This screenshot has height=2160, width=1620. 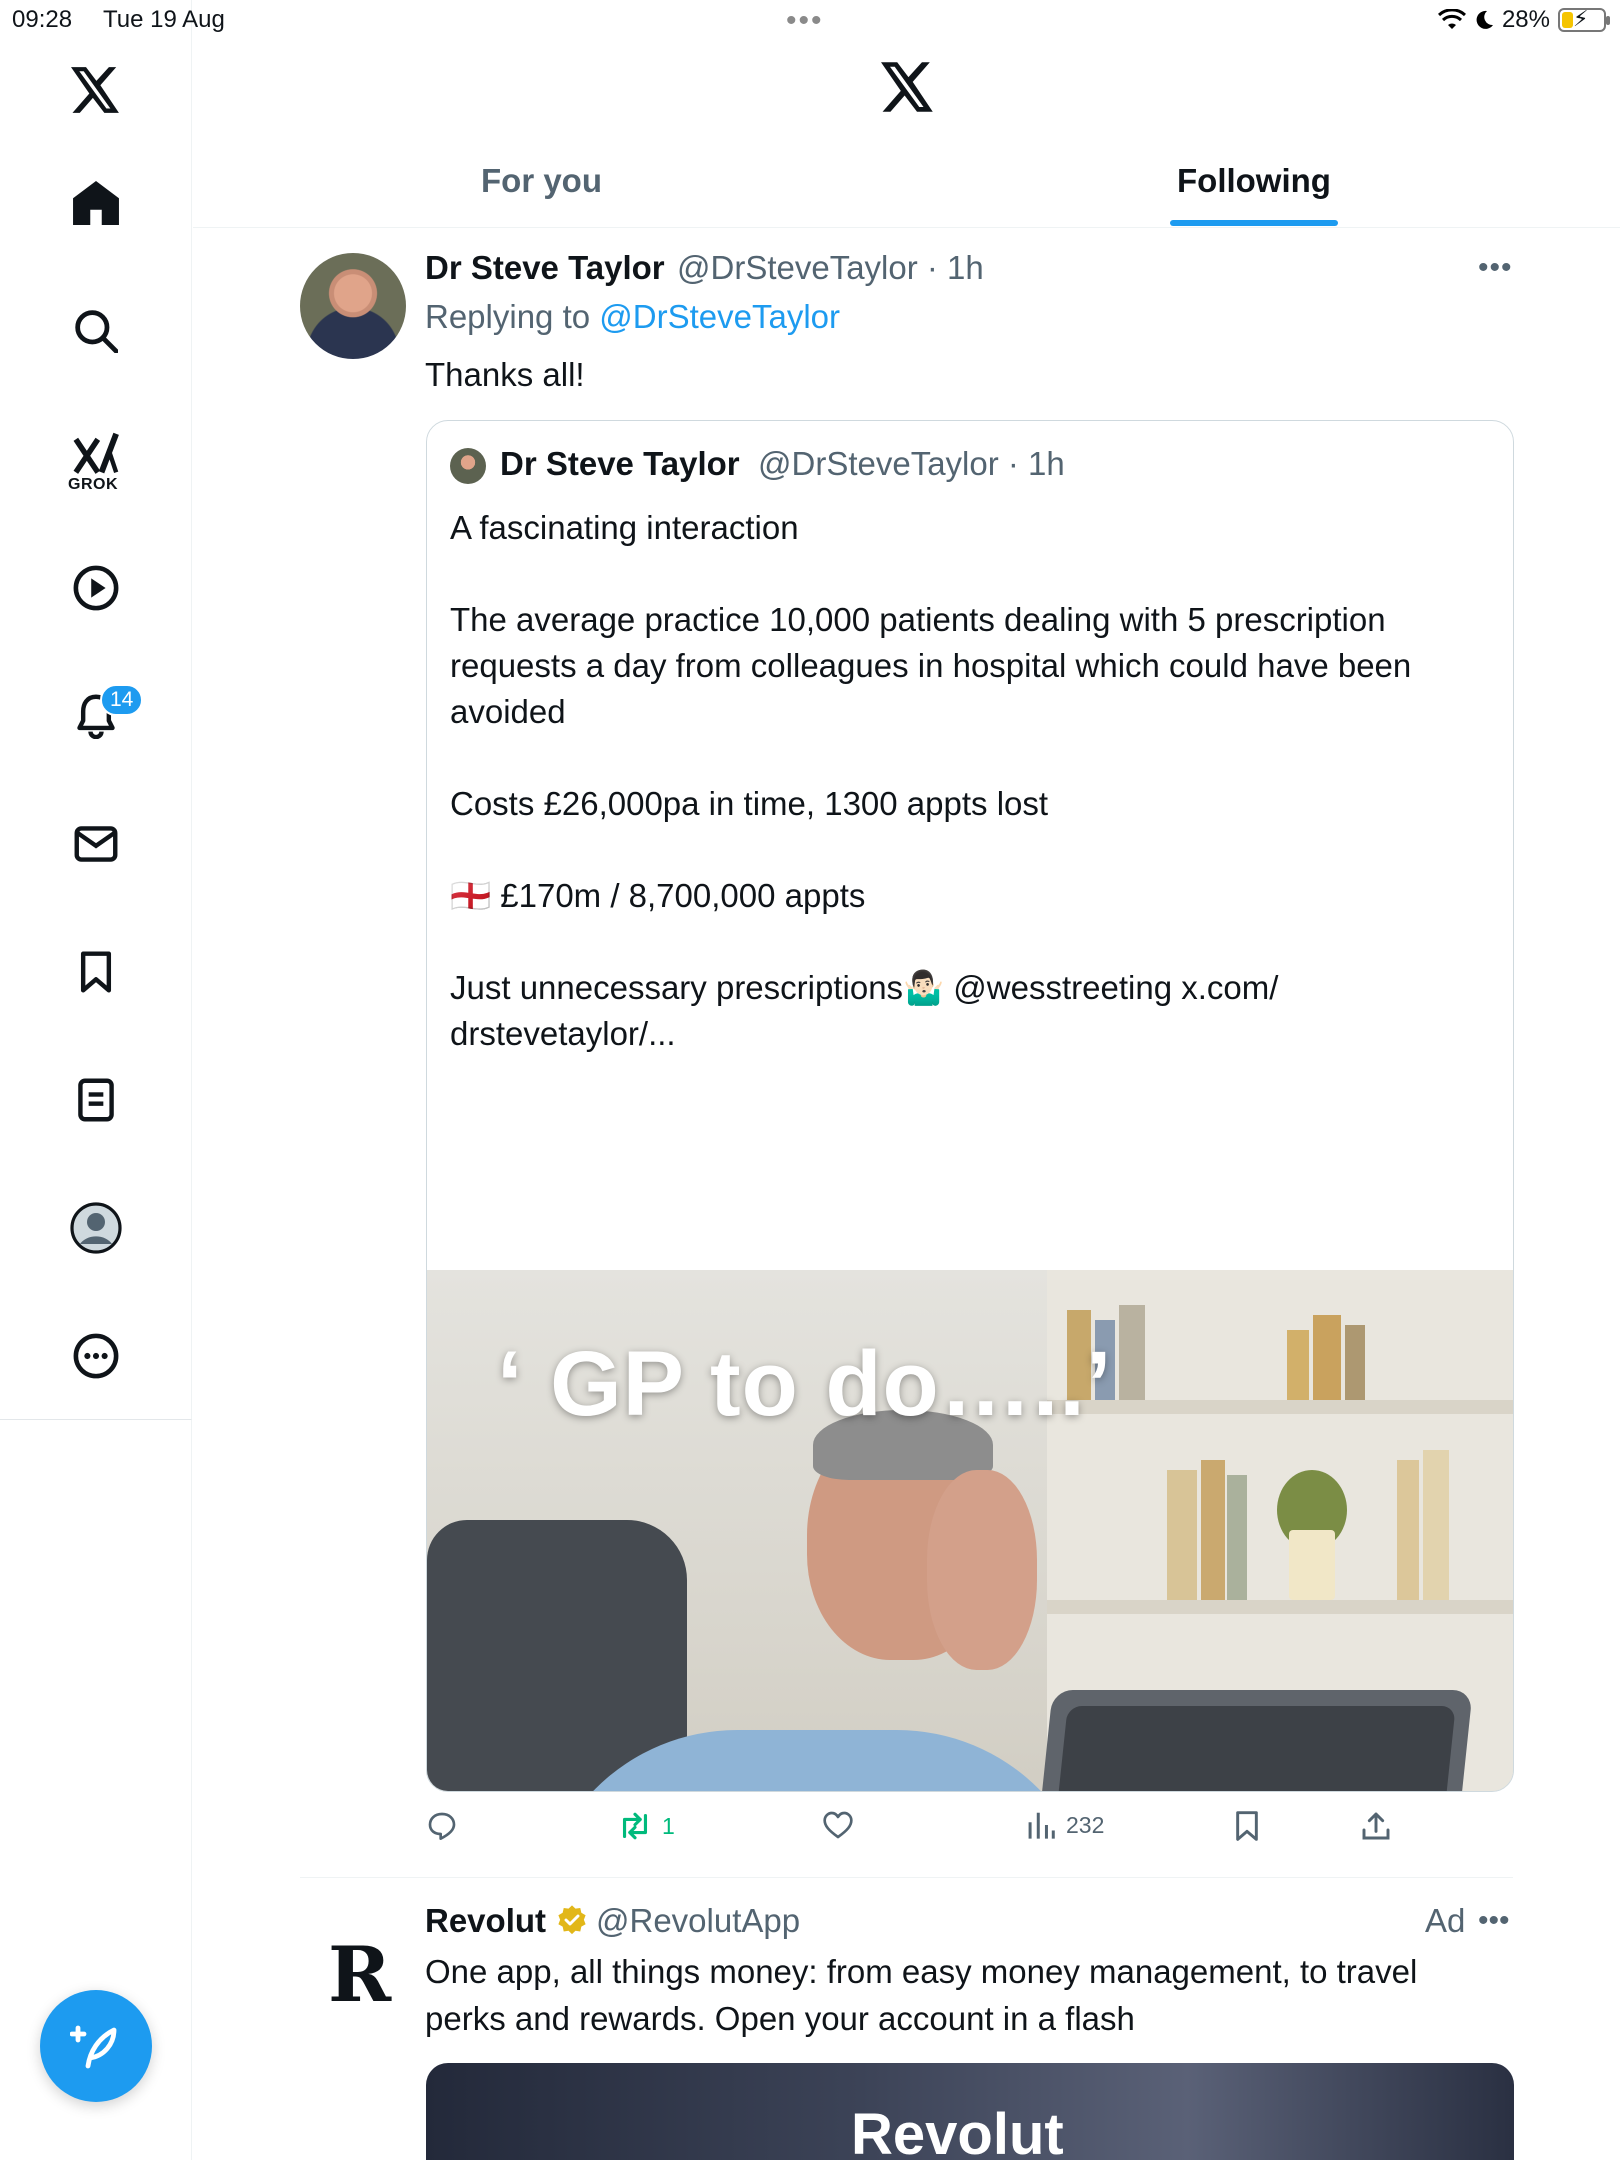 I want to click on compose-feather-icon, so click(x=93, y=2047).